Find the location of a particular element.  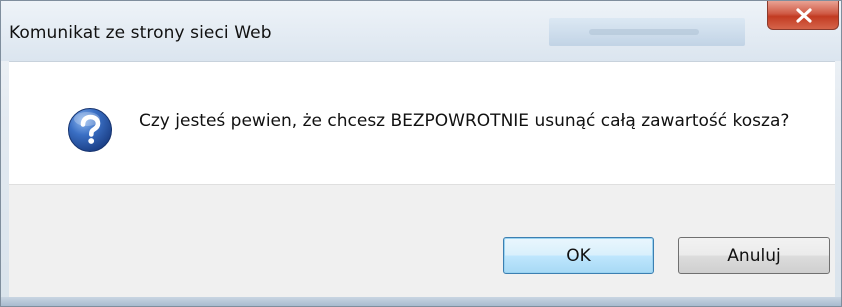

cancel-button: Anuluj is located at coordinates (754, 255).